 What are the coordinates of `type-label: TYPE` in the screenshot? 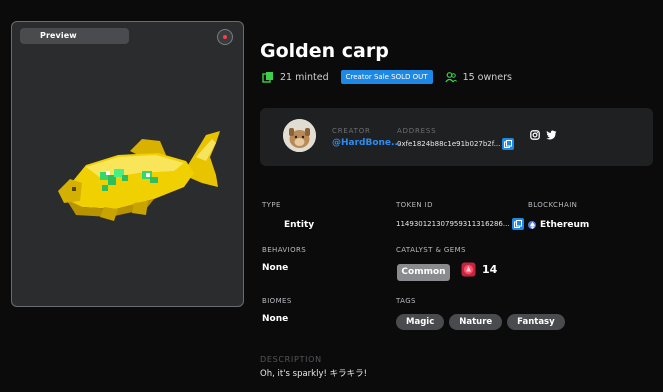 It's located at (271, 205).